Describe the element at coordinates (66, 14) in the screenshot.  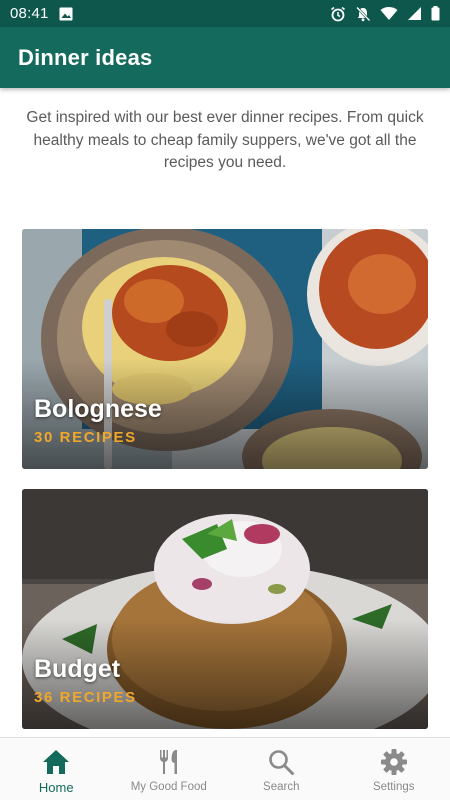
I see `image-icon` at that location.